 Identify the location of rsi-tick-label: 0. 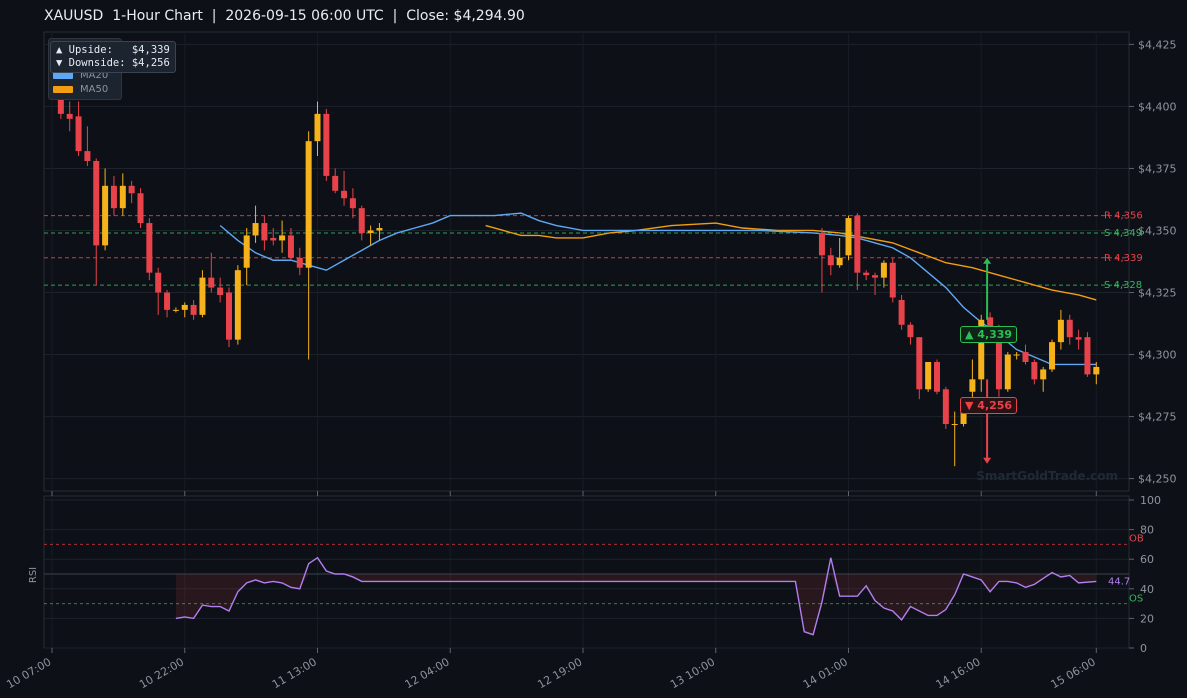
(1143, 648).